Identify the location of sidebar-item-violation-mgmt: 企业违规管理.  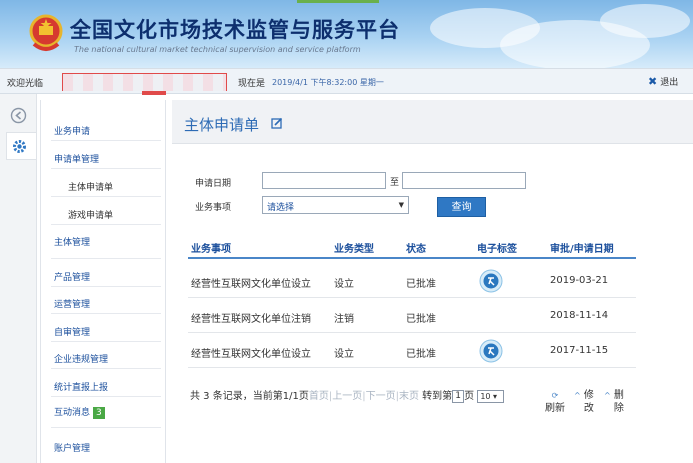
(81, 358).